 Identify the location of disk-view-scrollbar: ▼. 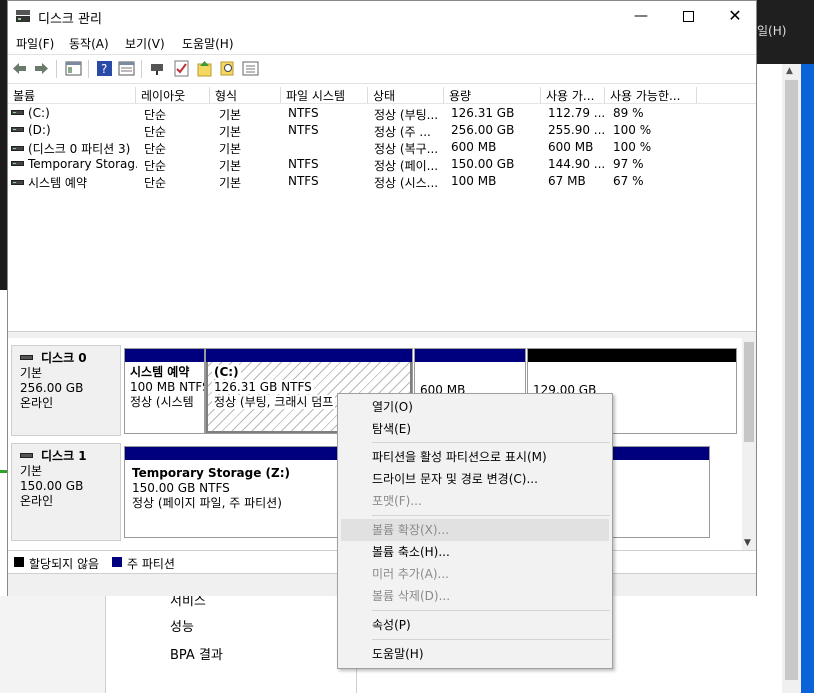
(749, 444).